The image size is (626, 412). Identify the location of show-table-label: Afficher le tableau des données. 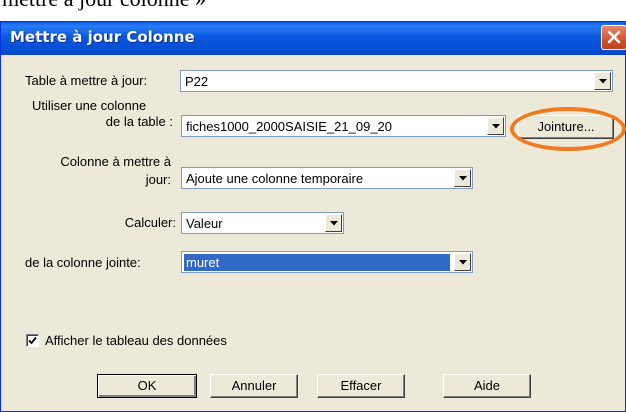
(136, 340).